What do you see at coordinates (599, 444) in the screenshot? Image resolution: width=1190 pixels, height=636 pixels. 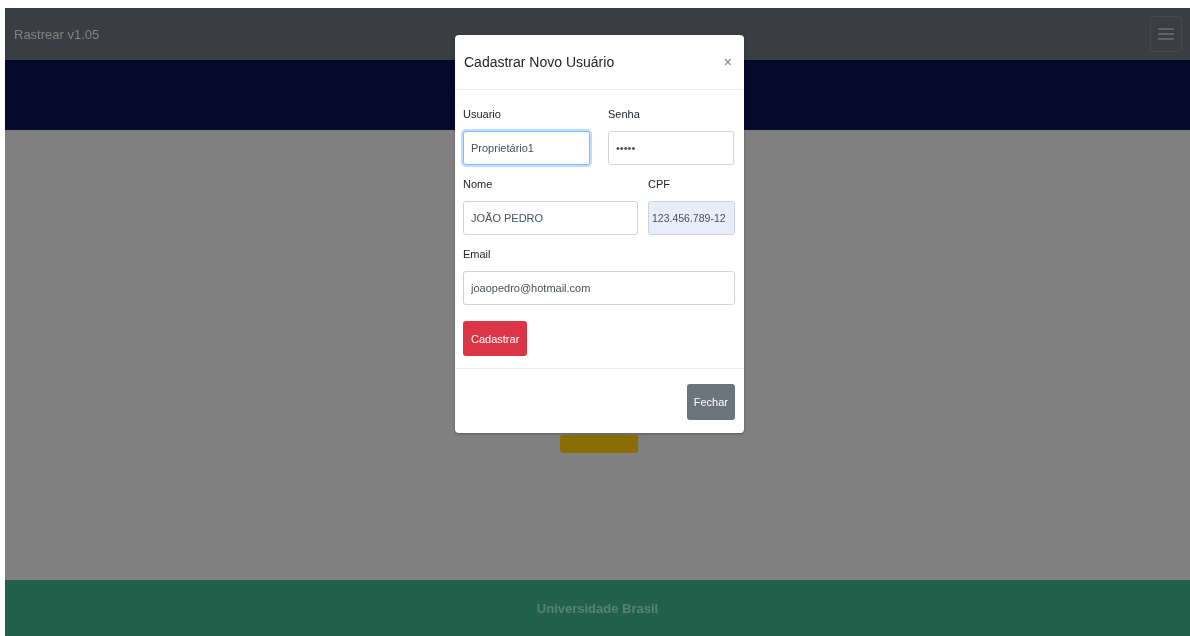 I see `button` at bounding box center [599, 444].